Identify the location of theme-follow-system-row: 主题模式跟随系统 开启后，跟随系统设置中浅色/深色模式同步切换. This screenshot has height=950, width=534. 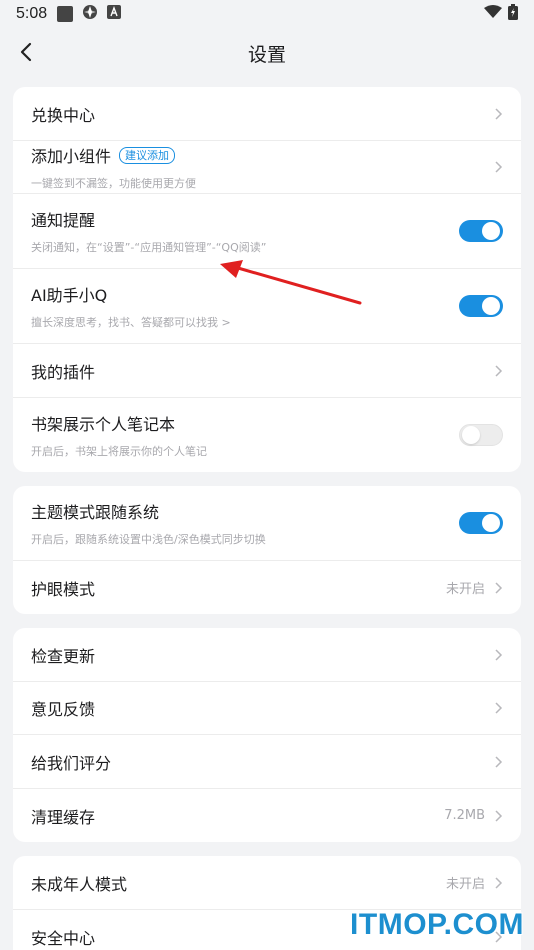
(267, 523).